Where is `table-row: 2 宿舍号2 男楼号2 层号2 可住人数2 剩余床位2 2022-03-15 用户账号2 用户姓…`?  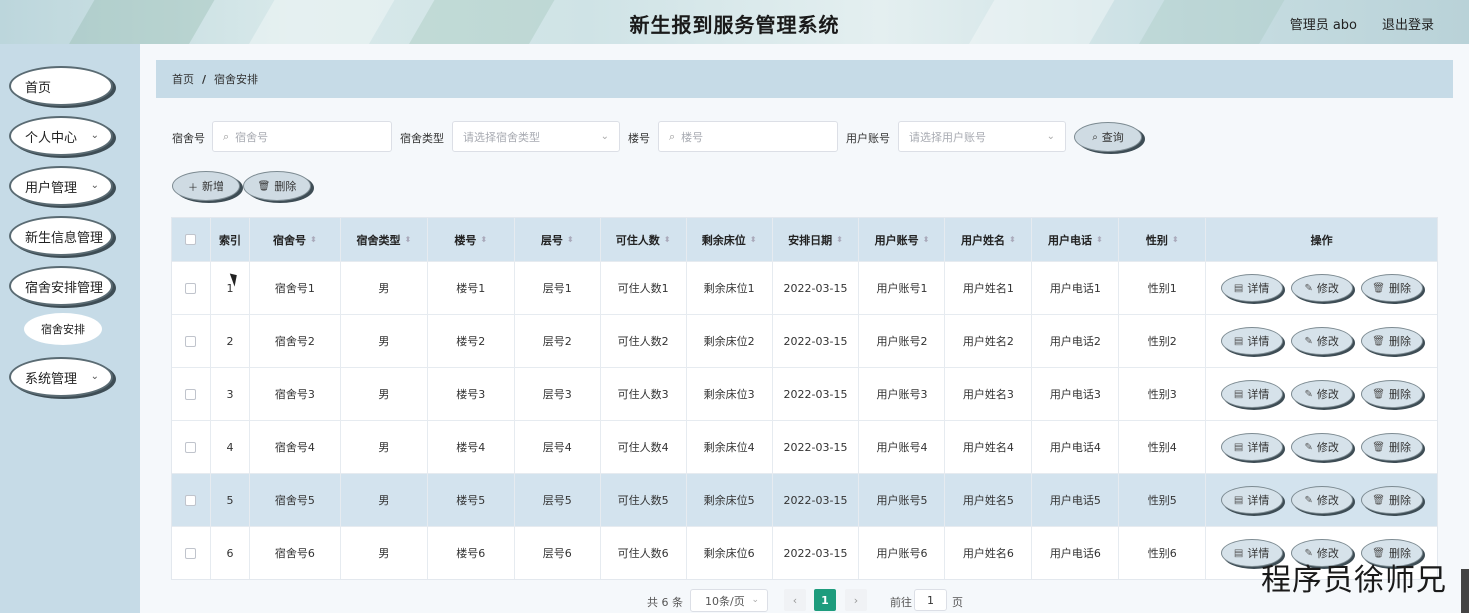 table-row: 2 宿舍号2 男楼号2 层号2 可住人数2 剩余床位2 2022-03-15 用户账号2 用户姓… is located at coordinates (804, 340).